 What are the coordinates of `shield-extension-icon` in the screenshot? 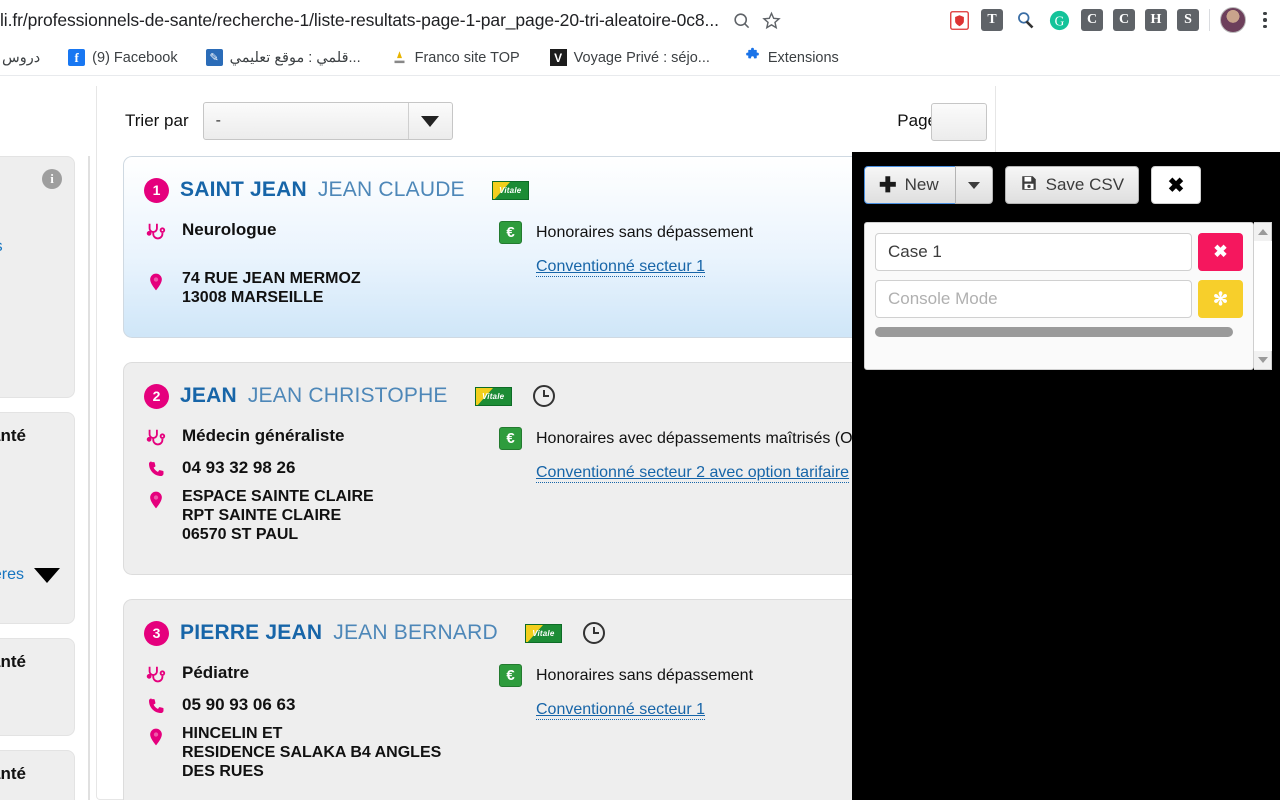 It's located at (959, 20).